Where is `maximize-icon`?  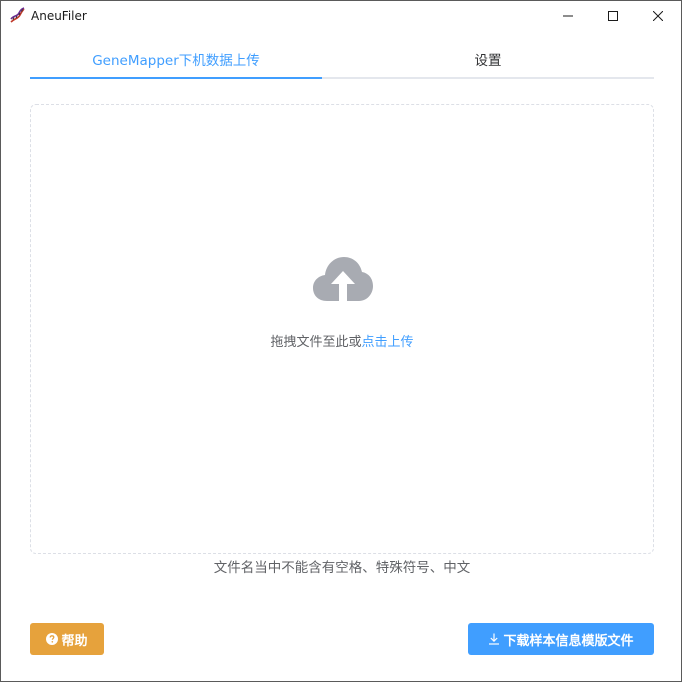
maximize-icon is located at coordinates (613, 16).